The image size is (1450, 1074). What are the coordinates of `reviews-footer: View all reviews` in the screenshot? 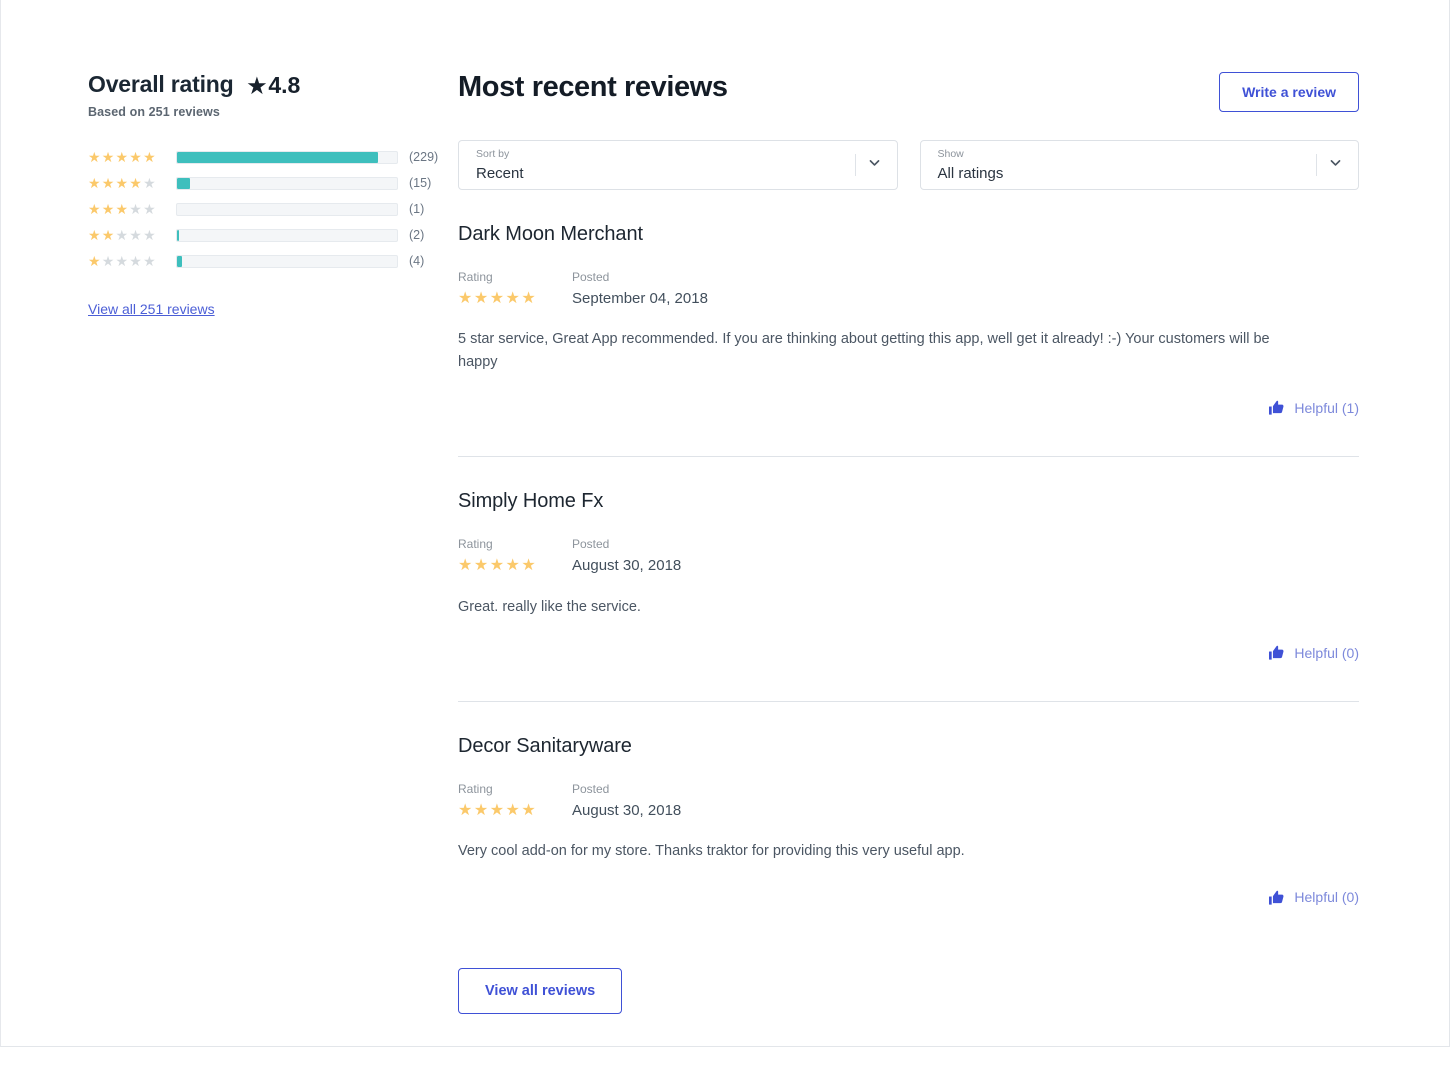 It's located at (908, 1020).